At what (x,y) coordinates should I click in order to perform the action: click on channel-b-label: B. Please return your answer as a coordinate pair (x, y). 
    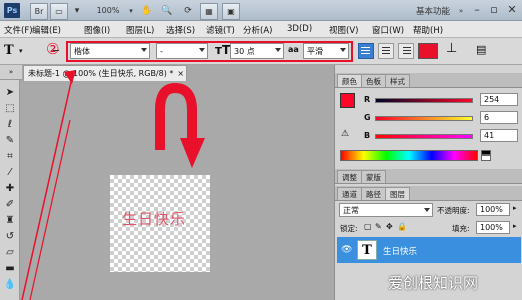
    Looking at the image, I should click on (367, 135).